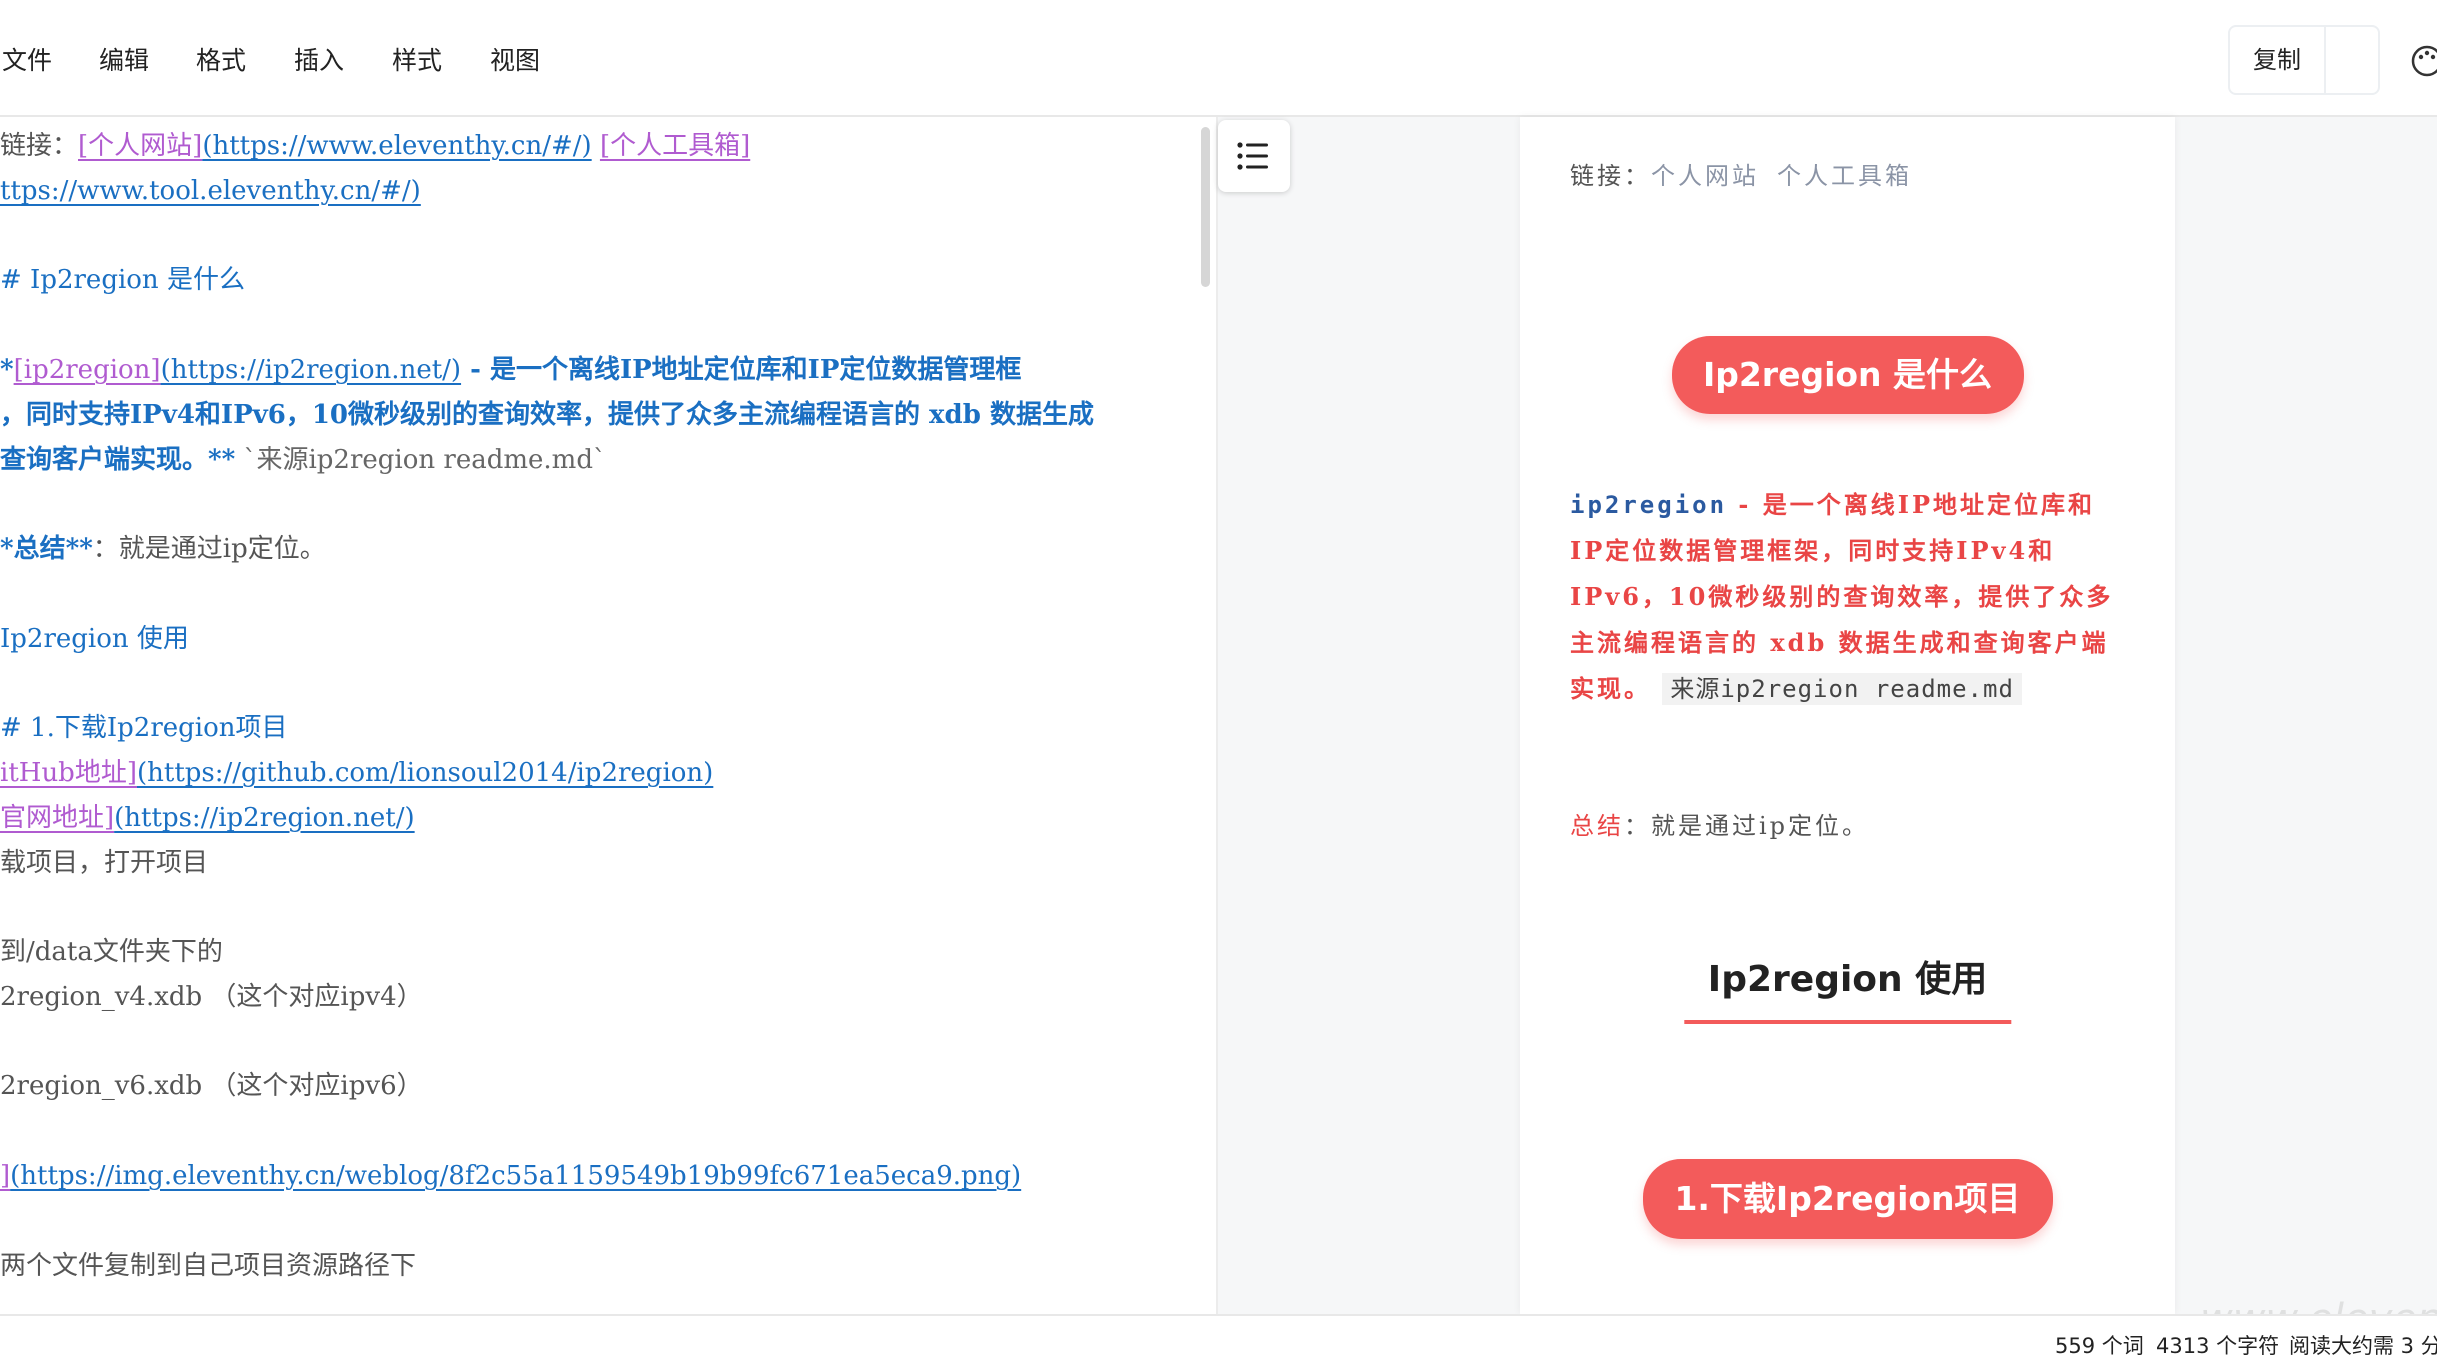  What do you see at coordinates (221, 61) in the screenshot?
I see `menu-format: 格式` at bounding box center [221, 61].